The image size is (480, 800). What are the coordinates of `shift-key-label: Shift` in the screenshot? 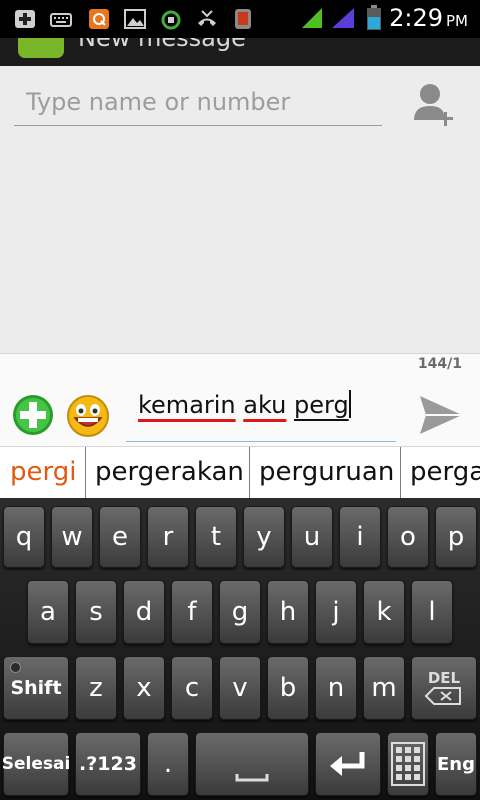 It's located at (36, 688).